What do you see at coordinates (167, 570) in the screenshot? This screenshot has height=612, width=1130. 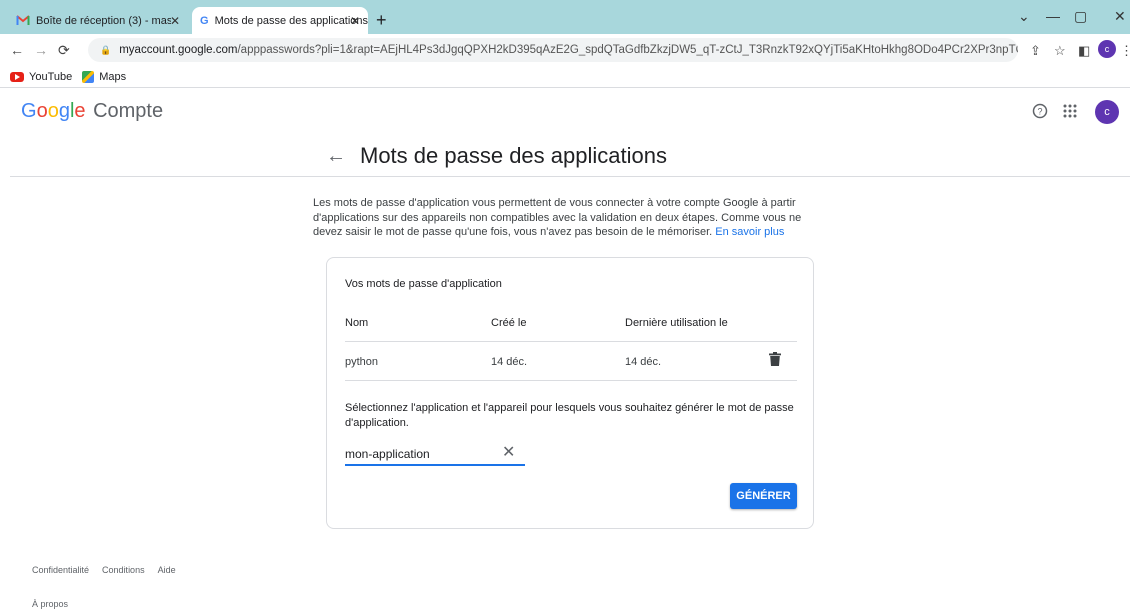 I see `help-link: Aide` at bounding box center [167, 570].